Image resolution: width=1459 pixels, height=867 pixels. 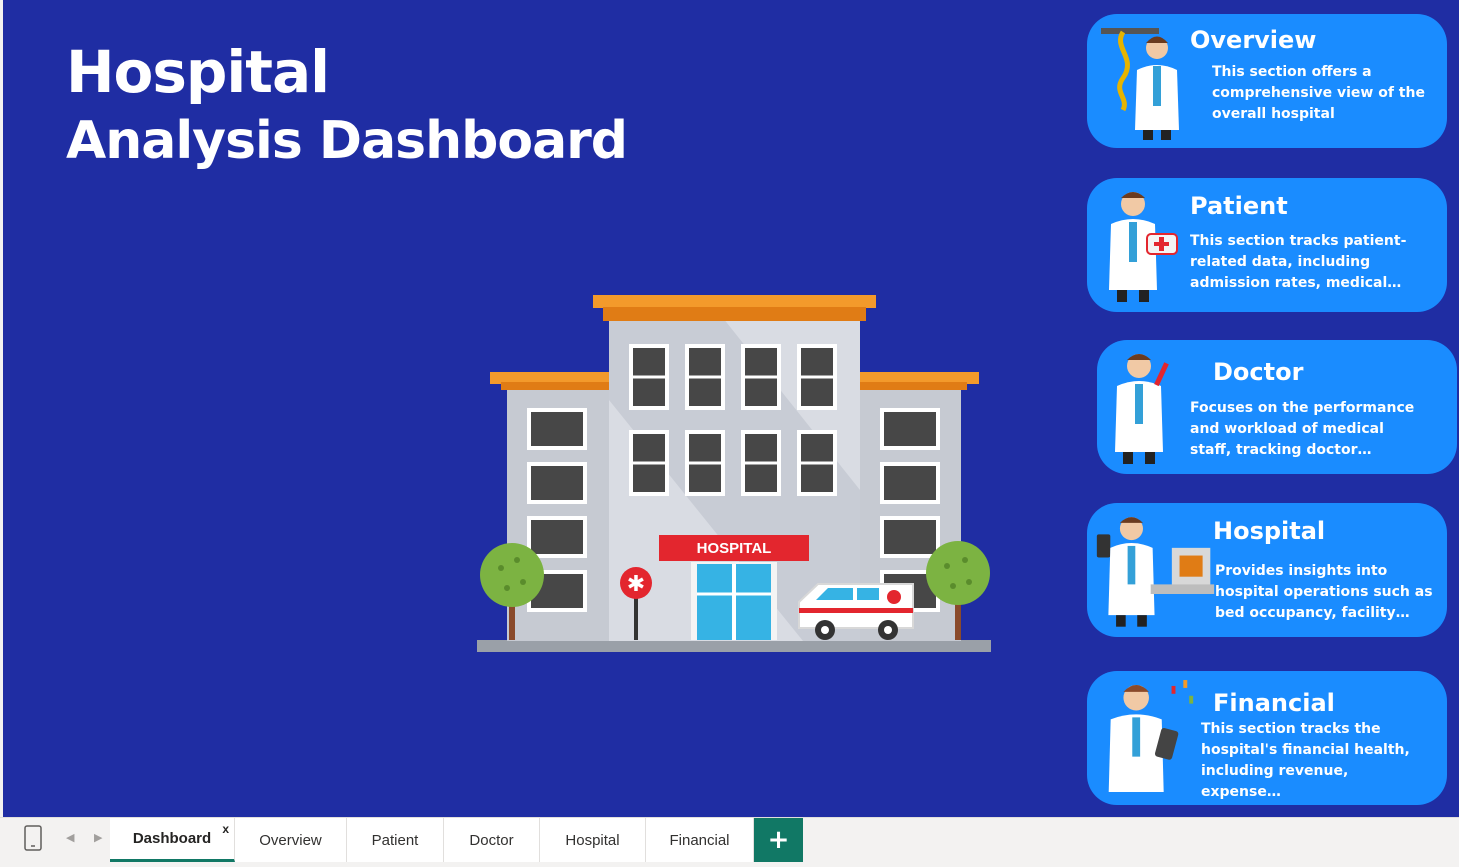 I want to click on tab-doctor: Doctor, so click(x=492, y=840).